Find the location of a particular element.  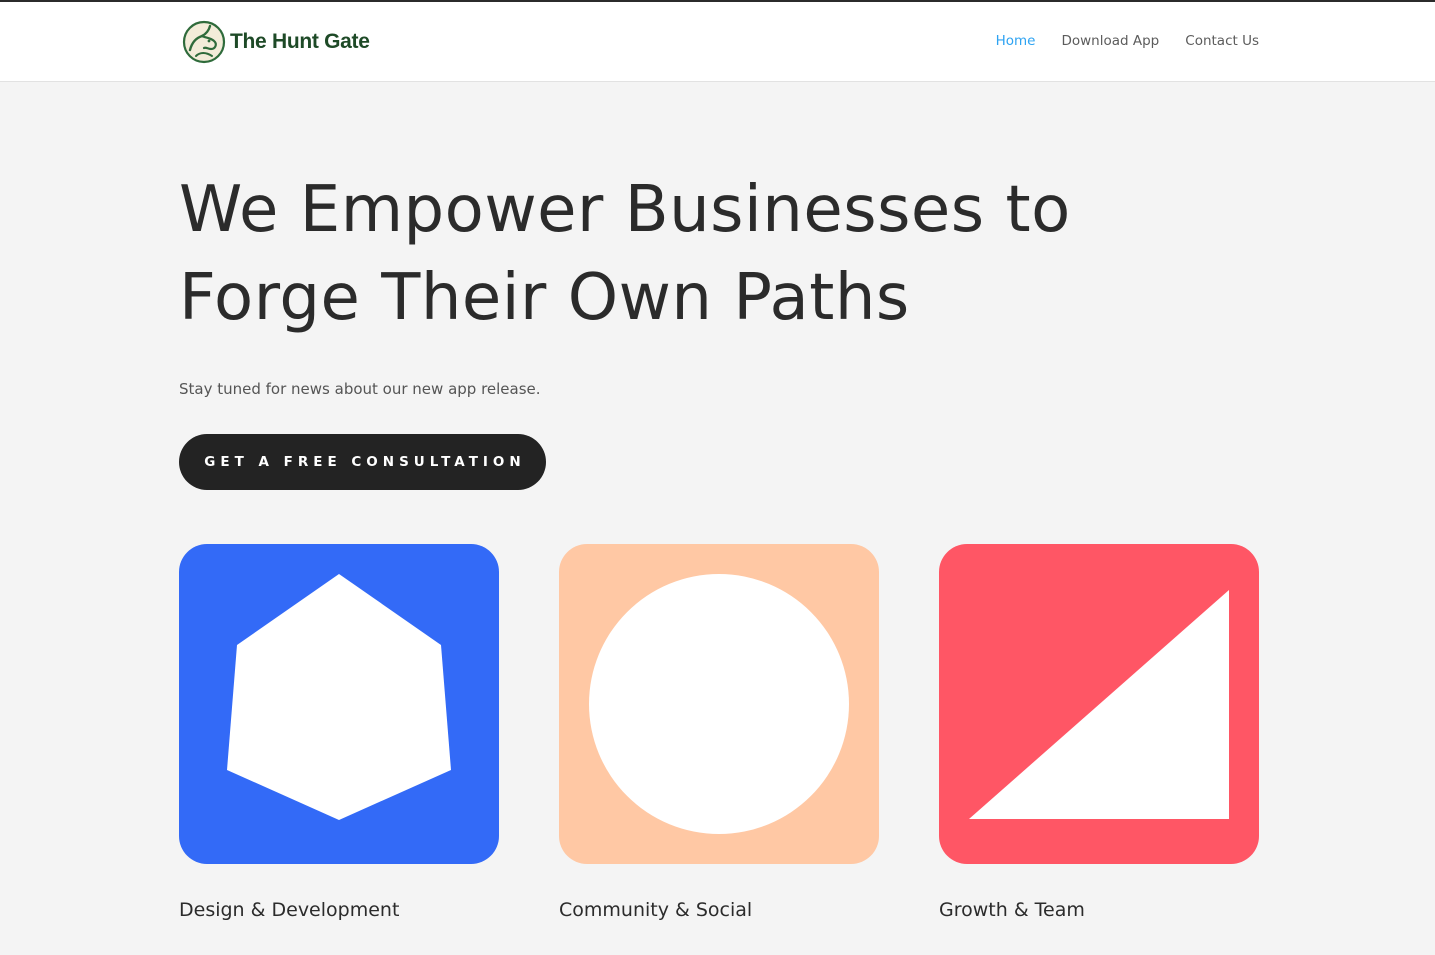

community-social-card is located at coordinates (719, 704).